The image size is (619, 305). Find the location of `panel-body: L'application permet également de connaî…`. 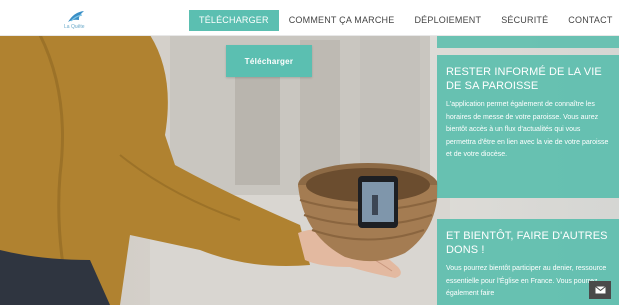

panel-body: L'application permet également de connaî… is located at coordinates (527, 129).